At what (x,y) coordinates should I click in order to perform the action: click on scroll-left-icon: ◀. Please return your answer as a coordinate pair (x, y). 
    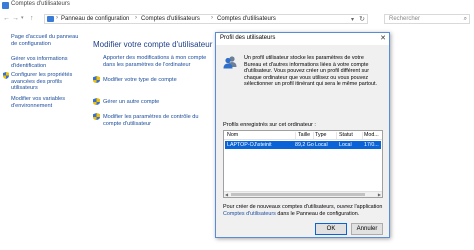
    Looking at the image, I should click on (226, 194).